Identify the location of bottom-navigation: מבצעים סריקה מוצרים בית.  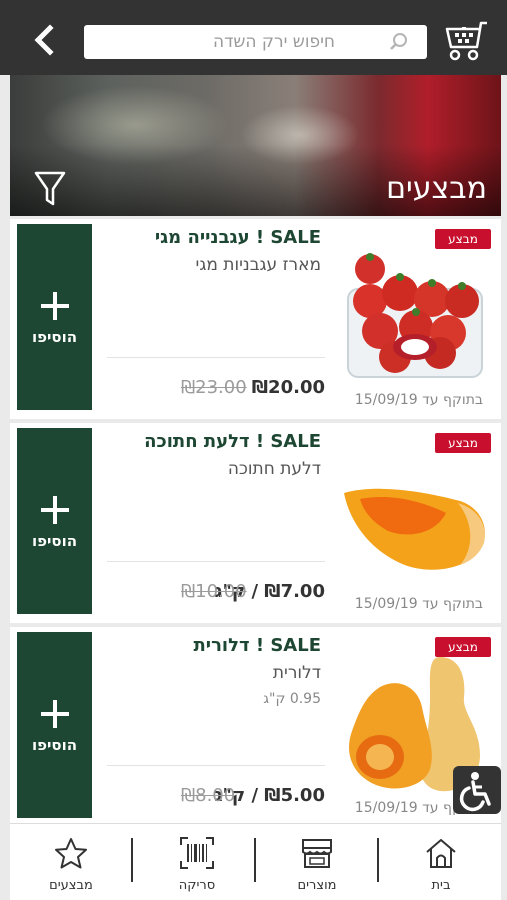
(255, 861).